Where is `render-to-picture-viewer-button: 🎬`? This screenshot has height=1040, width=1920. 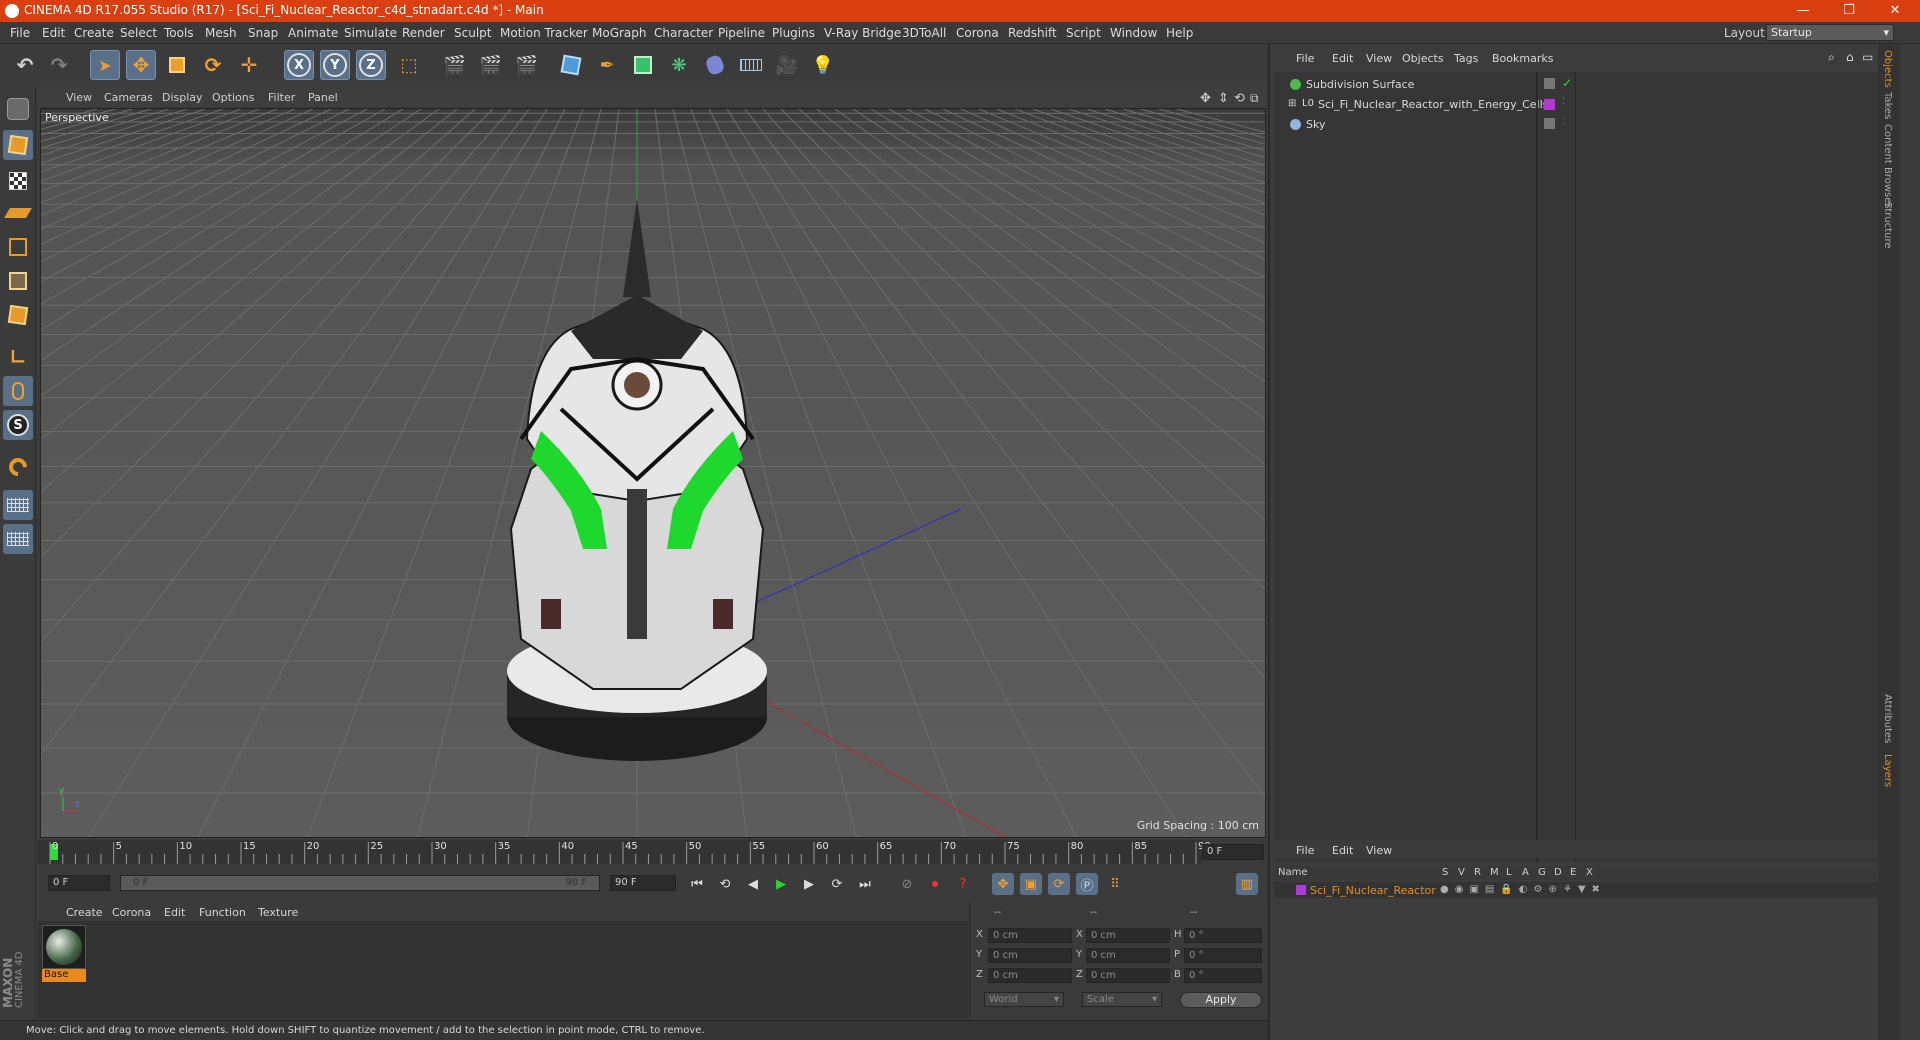
render-to-picture-viewer-button: 🎬 is located at coordinates (491, 65).